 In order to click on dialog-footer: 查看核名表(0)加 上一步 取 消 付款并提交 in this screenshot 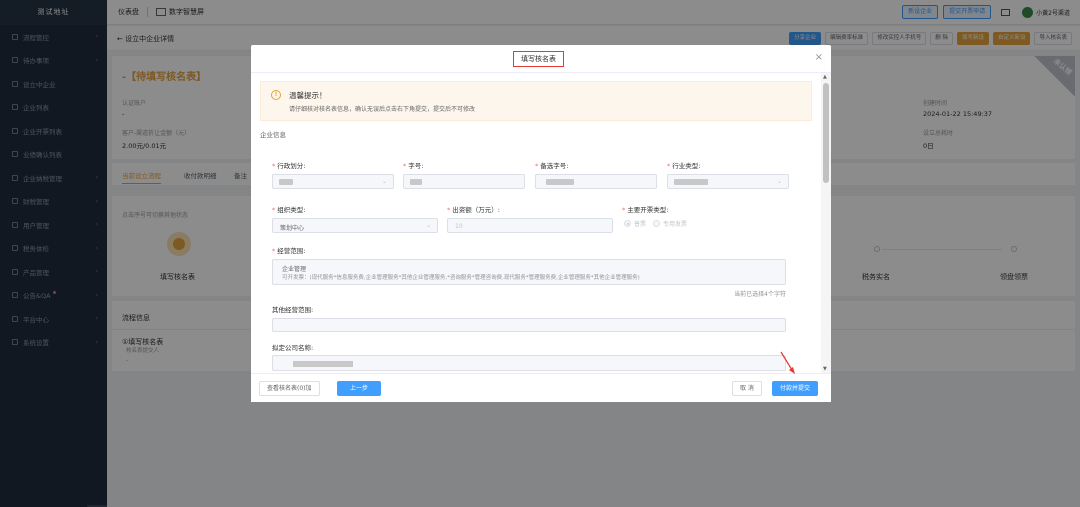, I will do `click(541, 387)`.